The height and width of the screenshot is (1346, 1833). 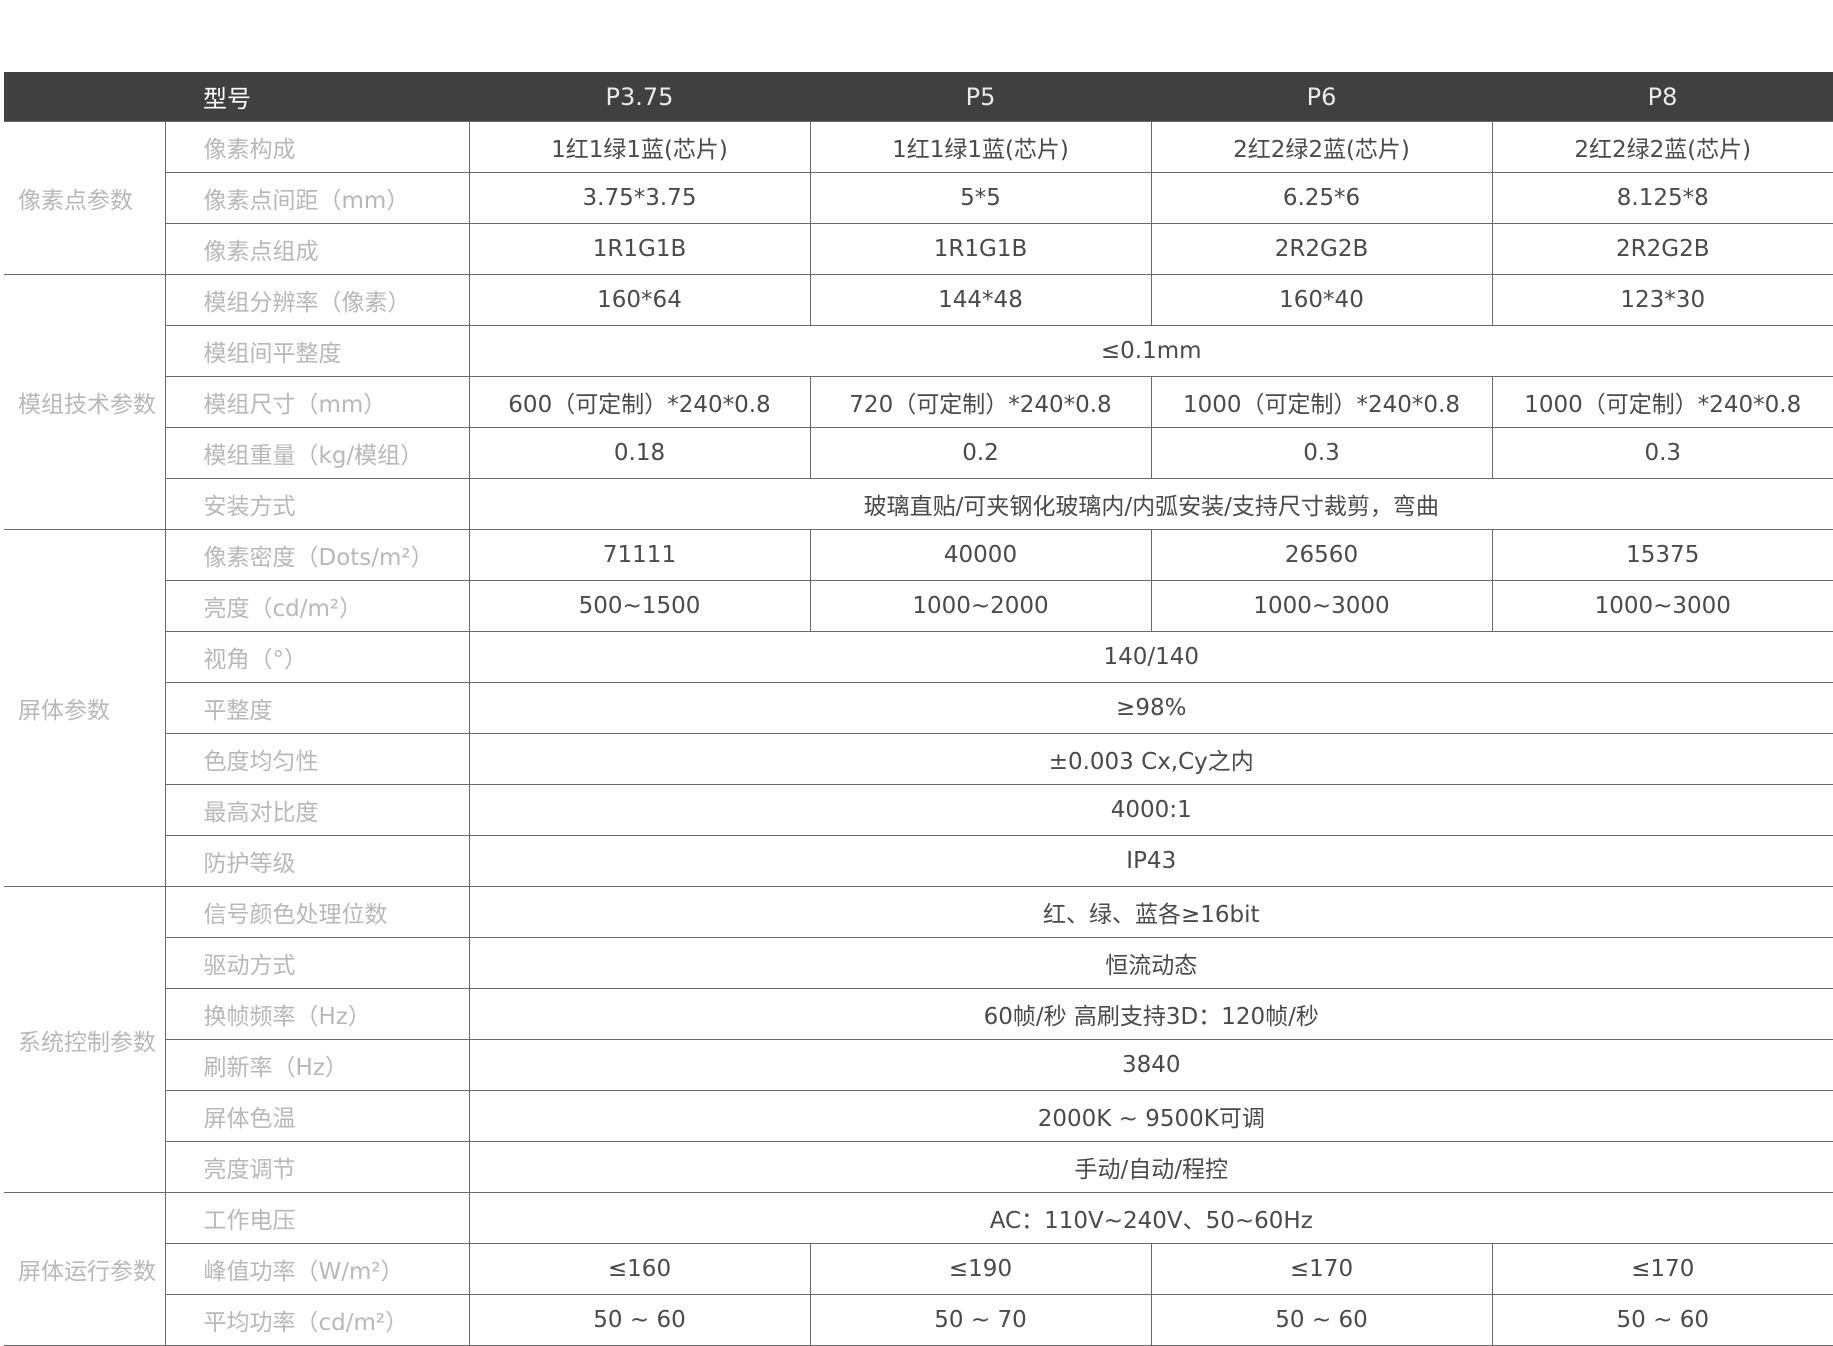 What do you see at coordinates (639, 402) in the screenshot?
I see `value-cell: 600（可定制）*240*0.8` at bounding box center [639, 402].